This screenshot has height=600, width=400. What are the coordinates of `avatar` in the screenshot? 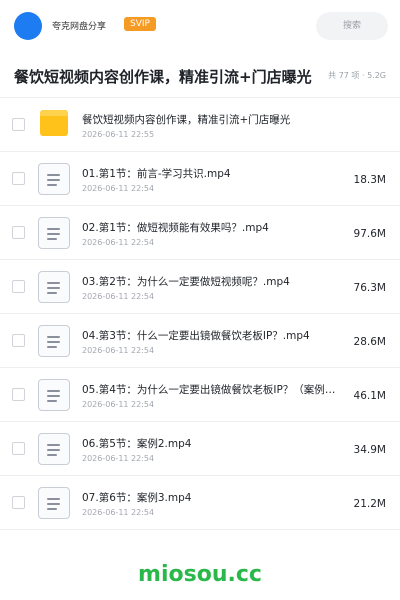 It's located at (28, 26).